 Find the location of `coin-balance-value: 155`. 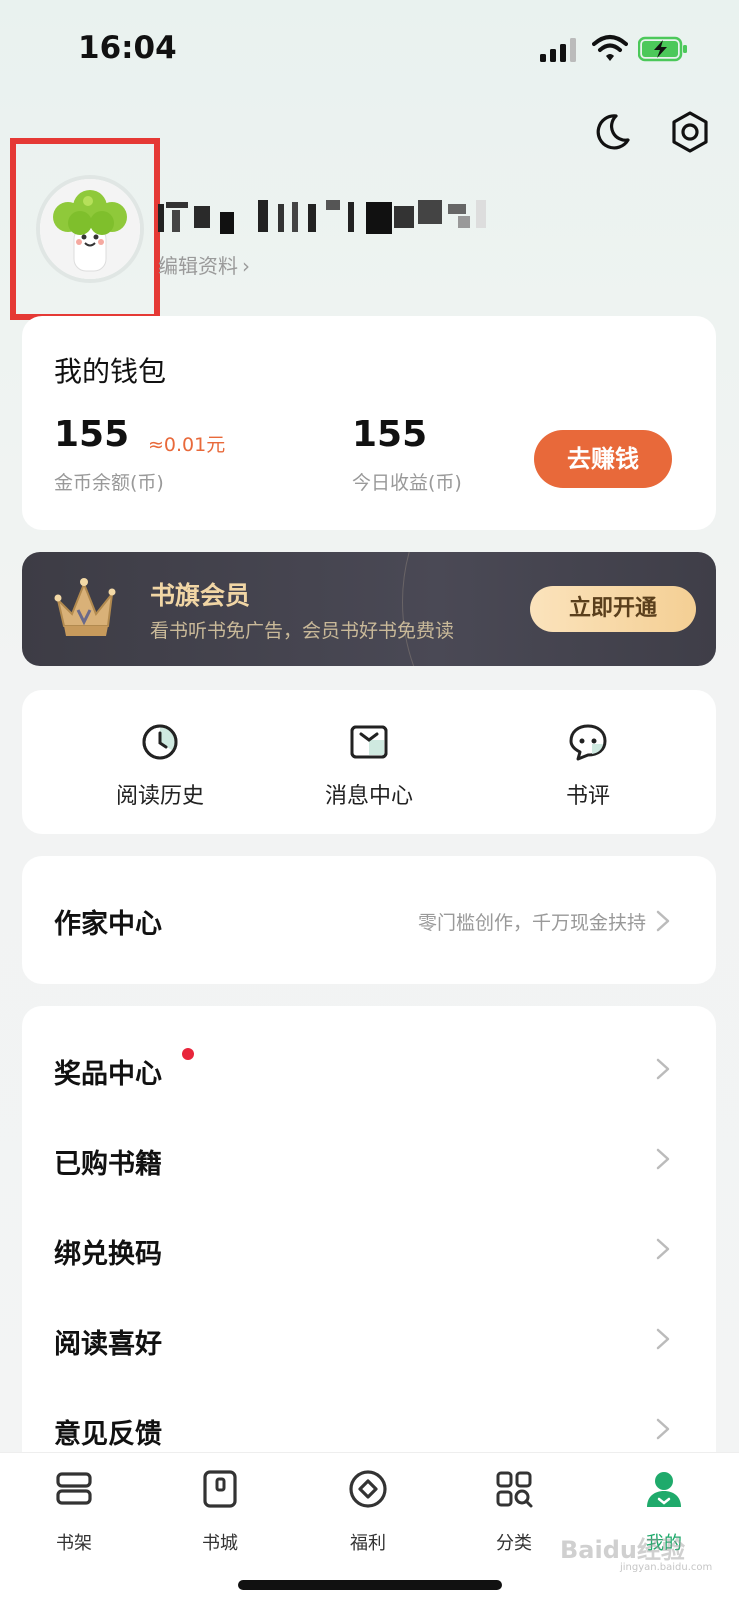

coin-balance-value: 155 is located at coordinates (92, 434).